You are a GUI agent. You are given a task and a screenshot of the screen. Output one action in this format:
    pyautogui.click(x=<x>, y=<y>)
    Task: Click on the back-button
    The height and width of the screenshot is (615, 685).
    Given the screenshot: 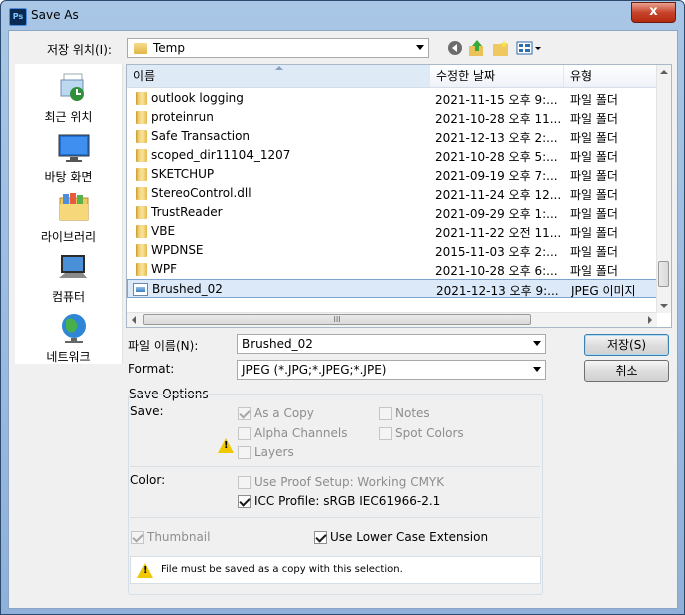 What is the action you would take?
    pyautogui.click(x=455, y=48)
    